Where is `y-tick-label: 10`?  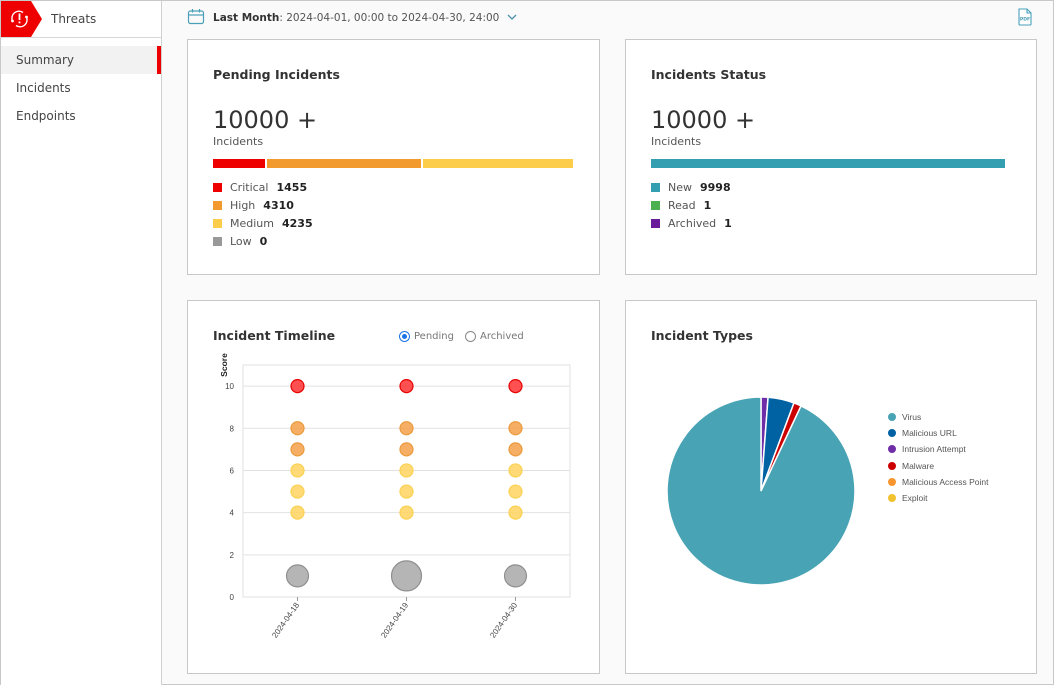 y-tick-label: 10 is located at coordinates (229, 386).